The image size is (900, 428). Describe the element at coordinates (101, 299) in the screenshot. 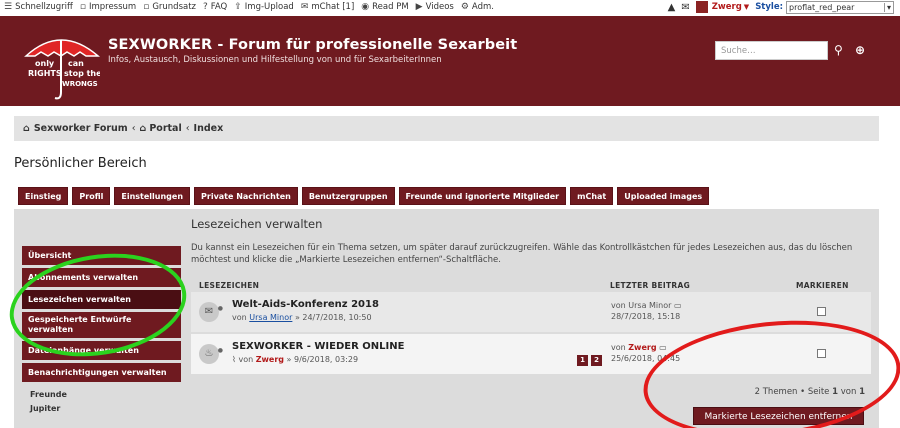

I see `sidebar-item-lesezeichen: Lesezeichen verwalten` at that location.